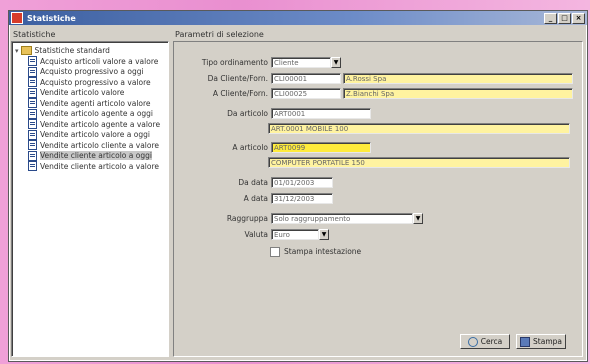 The width and height of the screenshot is (590, 364). I want to click on tree-root-label: Statistiche standard, so click(72, 50).